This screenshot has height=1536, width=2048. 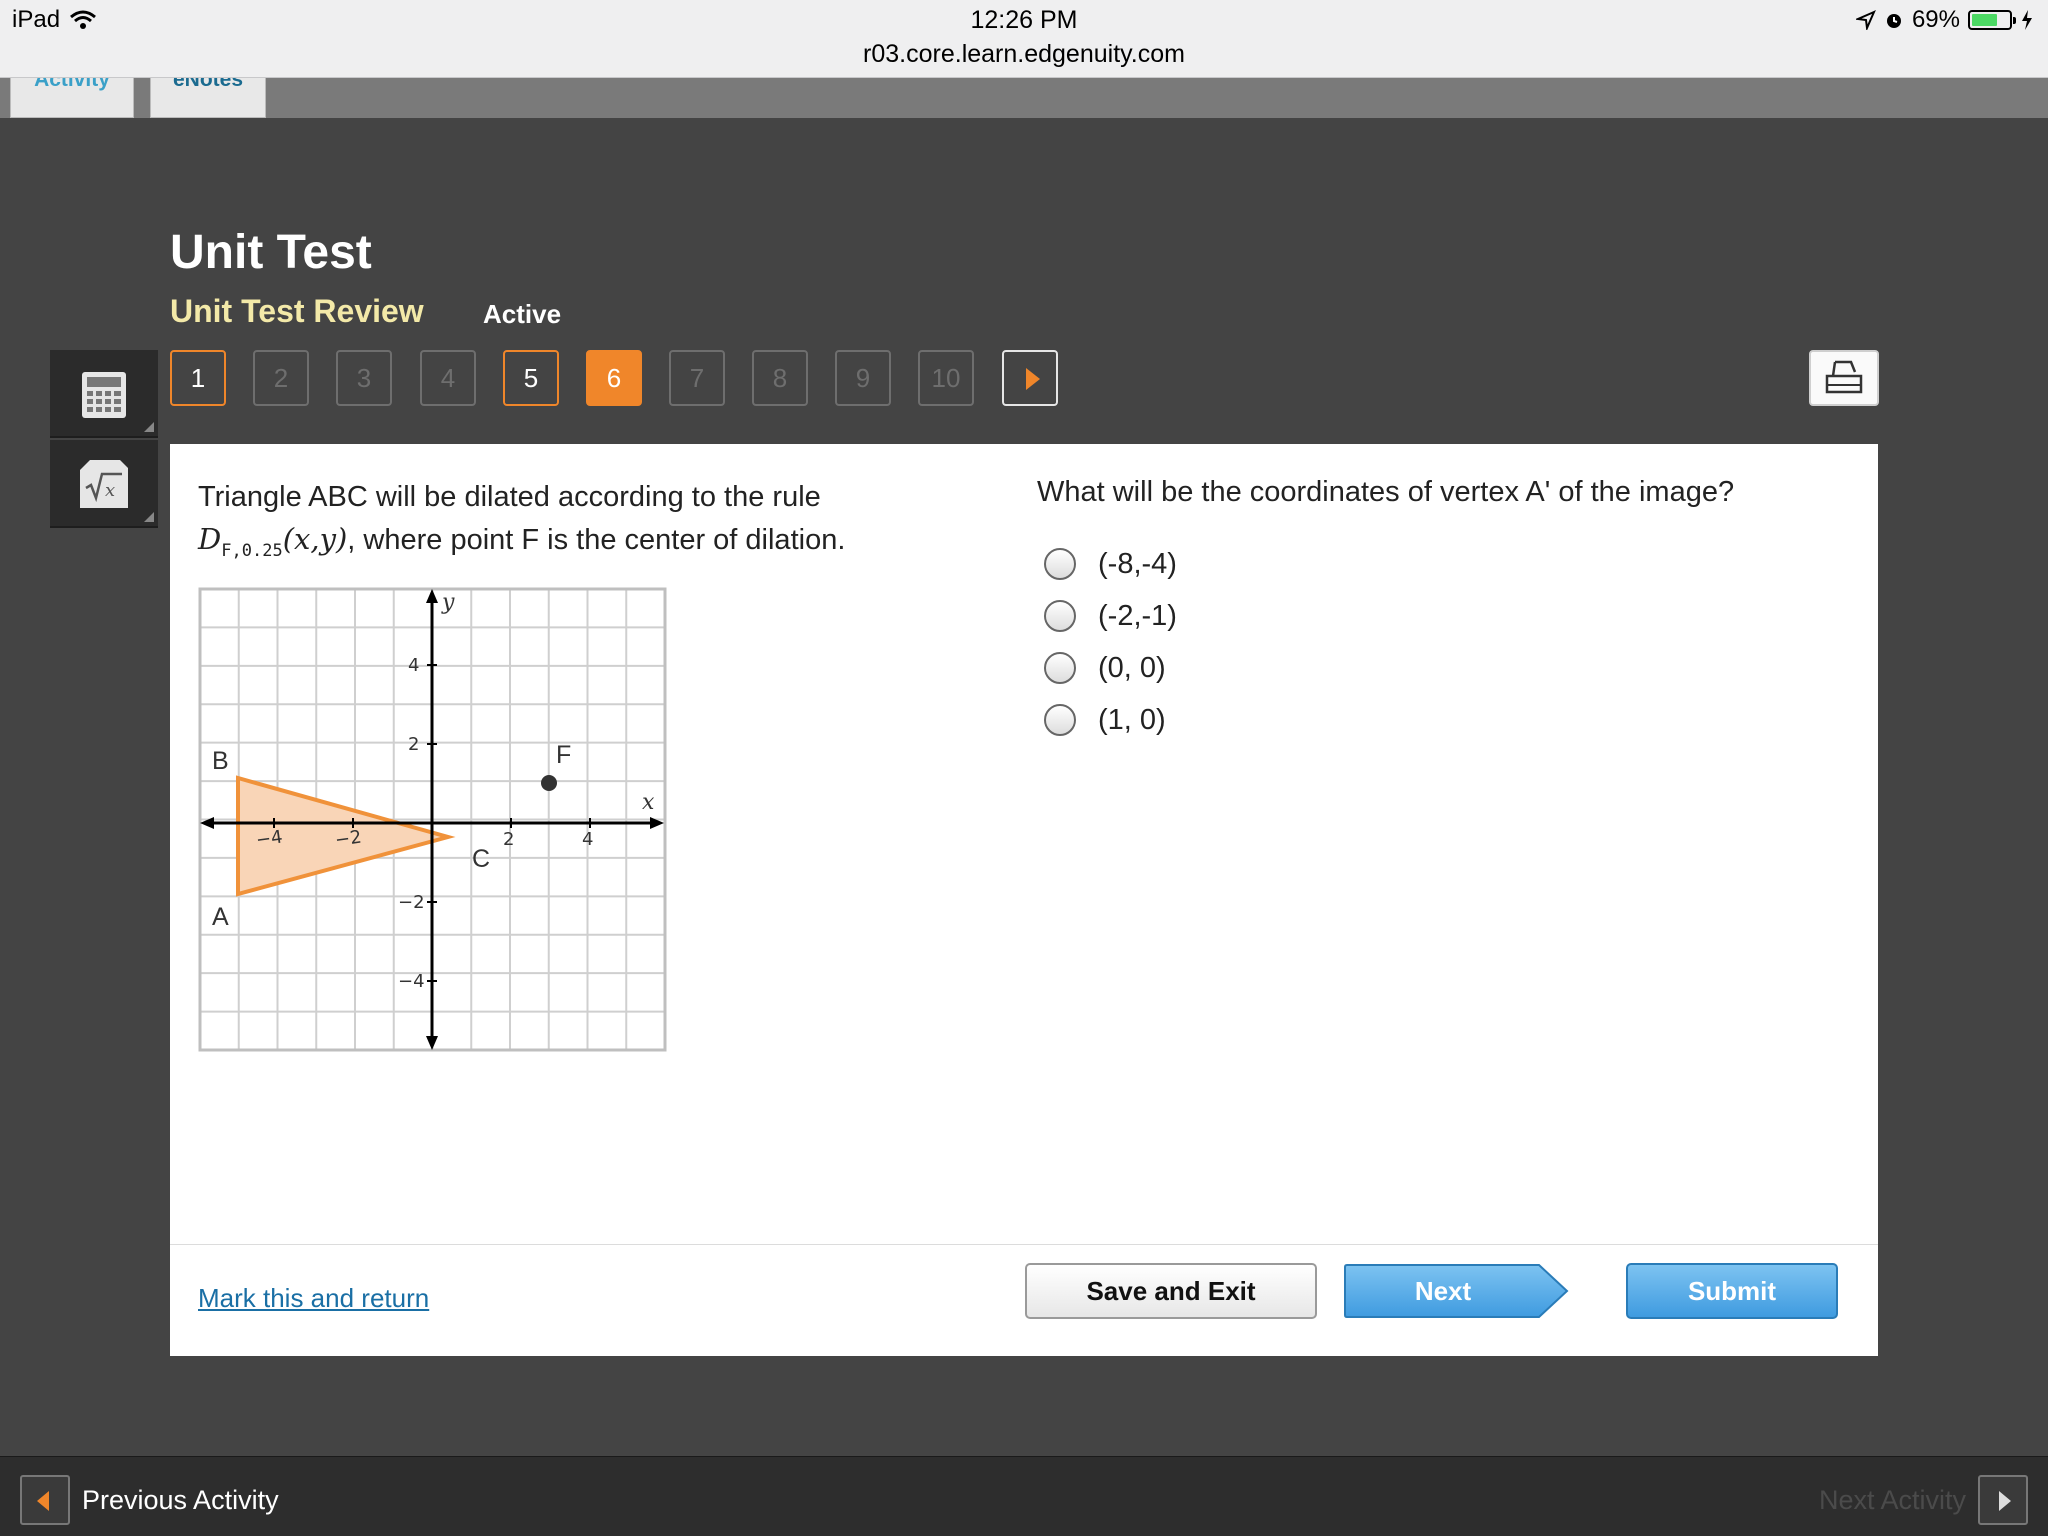 I want to click on formula-tool-button: x, so click(x=104, y=484).